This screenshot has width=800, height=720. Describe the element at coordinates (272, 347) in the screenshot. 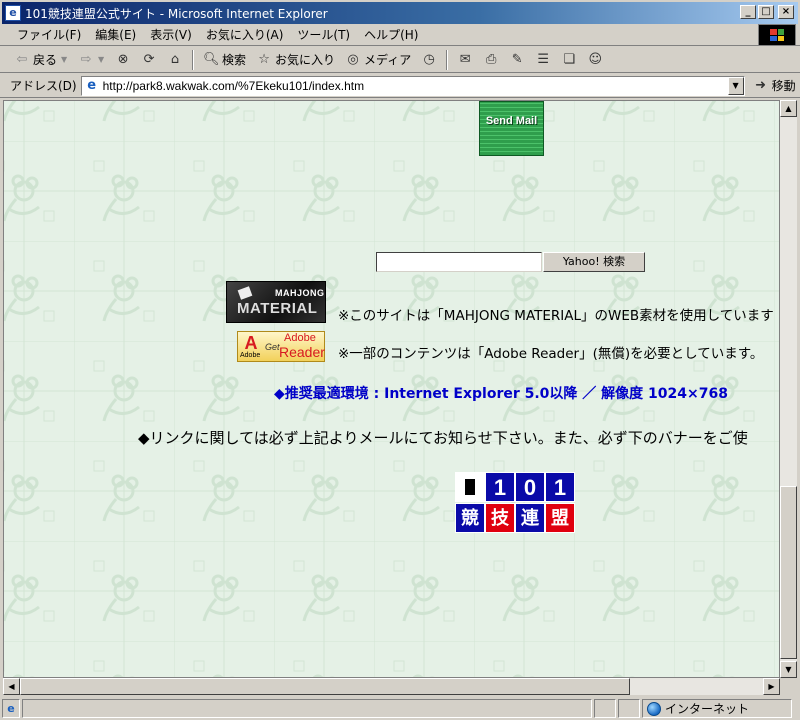

I see `get-label: Get` at that location.